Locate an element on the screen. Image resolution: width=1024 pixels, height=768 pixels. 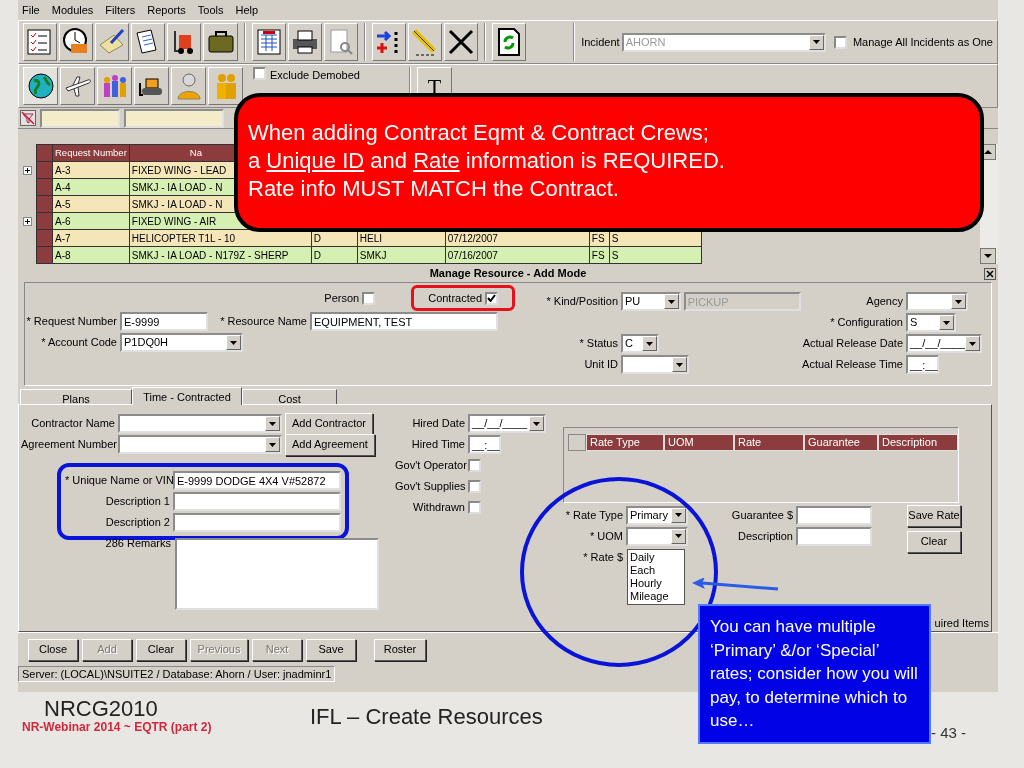
field-label: Unit ID is located at coordinates (600, 365).